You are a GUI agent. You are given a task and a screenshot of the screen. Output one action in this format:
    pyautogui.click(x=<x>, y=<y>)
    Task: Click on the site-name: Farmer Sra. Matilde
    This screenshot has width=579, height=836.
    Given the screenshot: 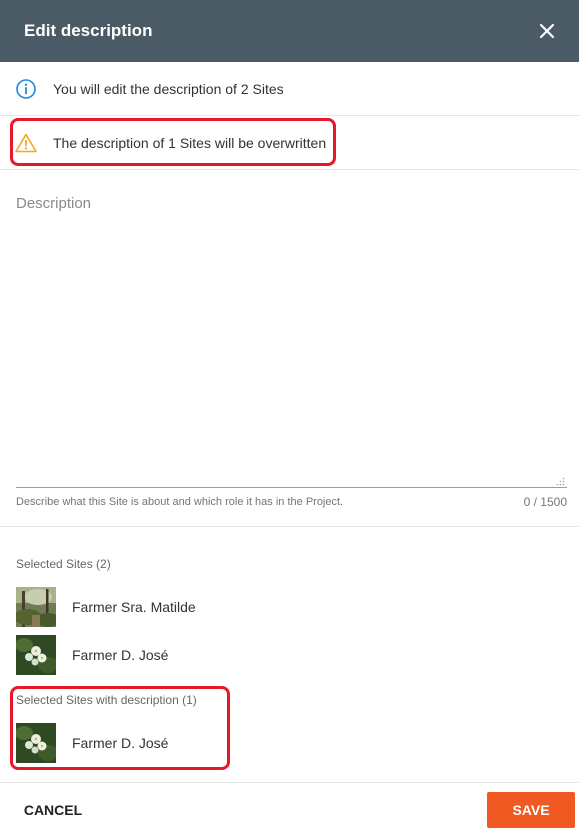 What is the action you would take?
    pyautogui.click(x=134, y=607)
    